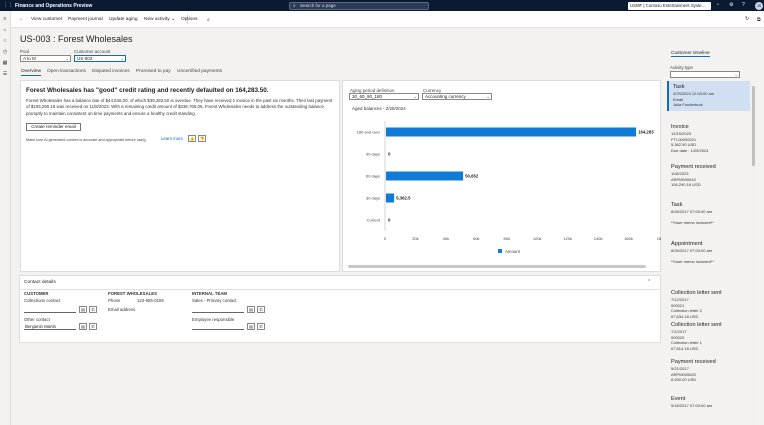  What do you see at coordinates (684, 380) in the screenshot?
I see `timeline-item-detail: 8,590.00 USD` at bounding box center [684, 380].